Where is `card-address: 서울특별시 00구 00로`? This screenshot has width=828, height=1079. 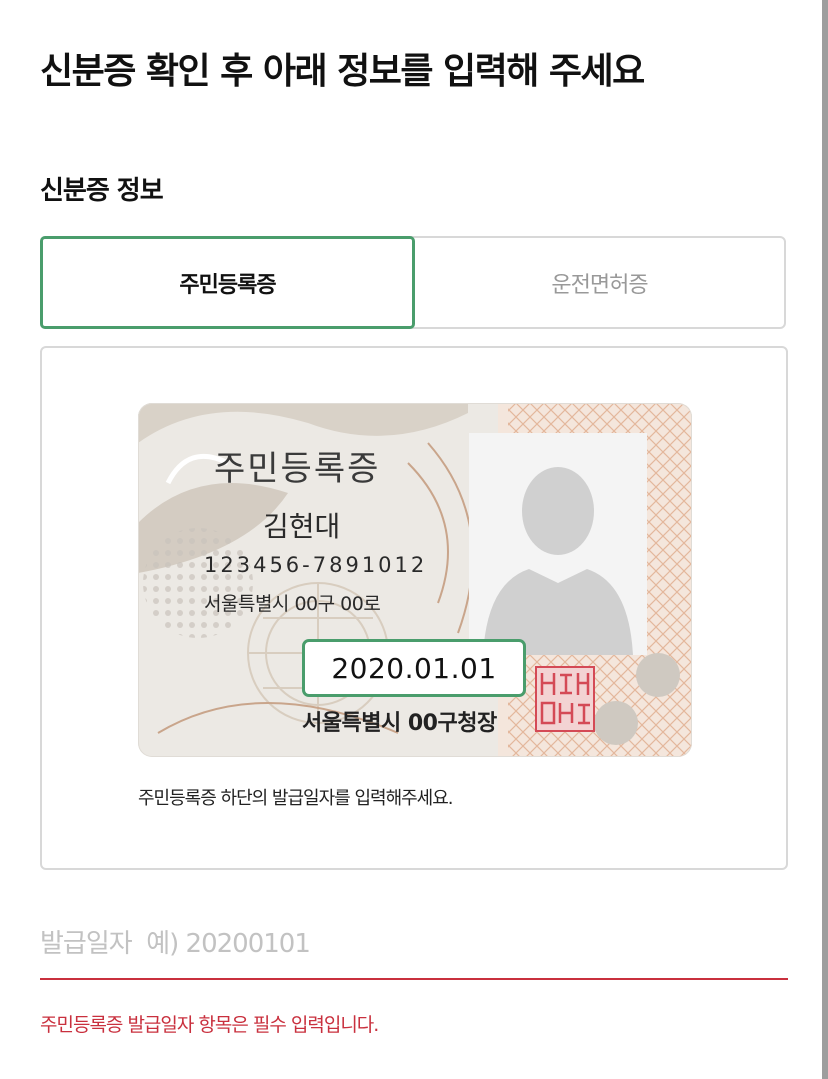 card-address: 서울특별시 00구 00로 is located at coordinates (292, 604).